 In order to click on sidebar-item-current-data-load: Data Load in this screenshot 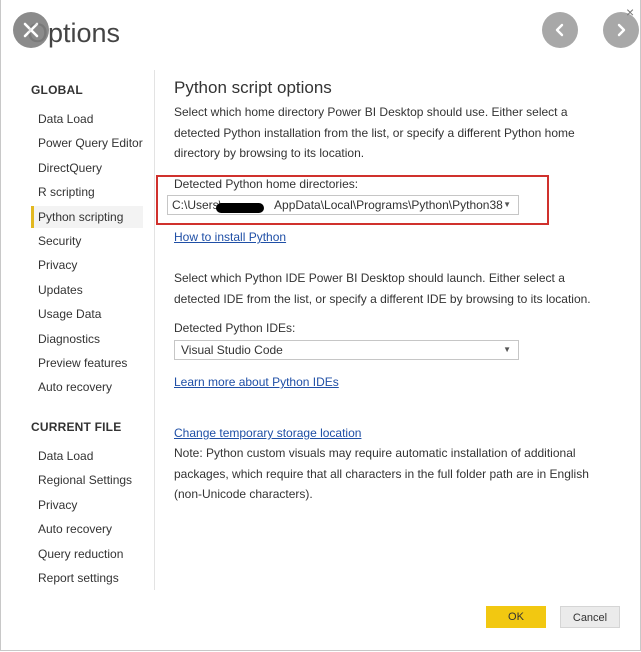, I will do `click(87, 456)`.